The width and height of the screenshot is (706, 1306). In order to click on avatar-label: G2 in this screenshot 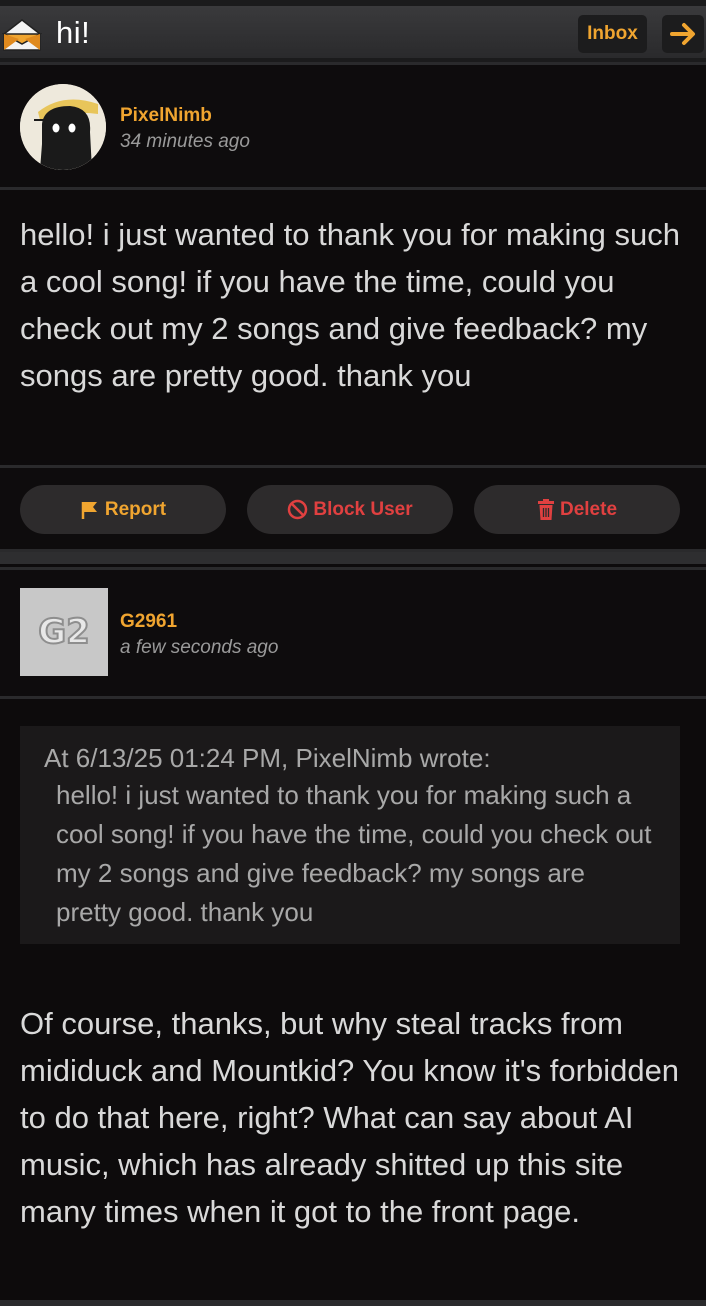, I will do `click(64, 632)`.